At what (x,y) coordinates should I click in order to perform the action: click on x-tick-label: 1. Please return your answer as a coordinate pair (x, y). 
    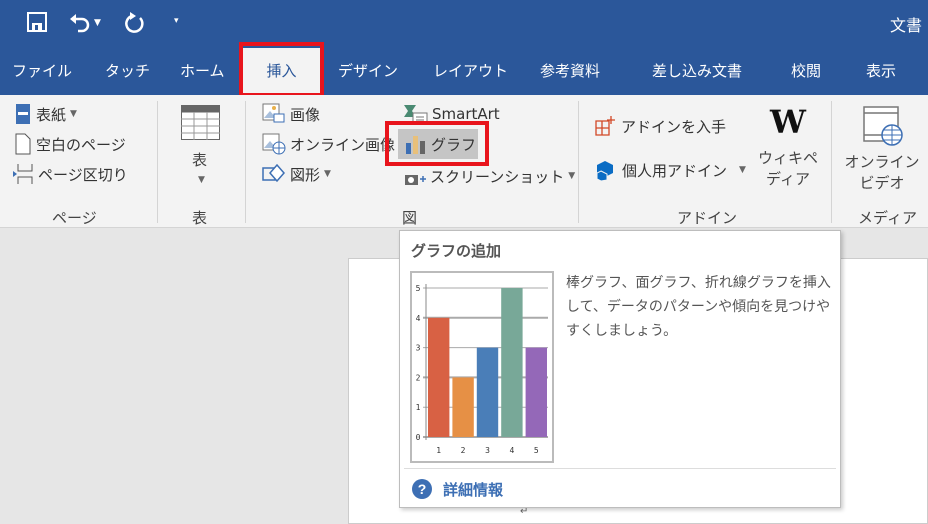
    Looking at the image, I should click on (438, 450).